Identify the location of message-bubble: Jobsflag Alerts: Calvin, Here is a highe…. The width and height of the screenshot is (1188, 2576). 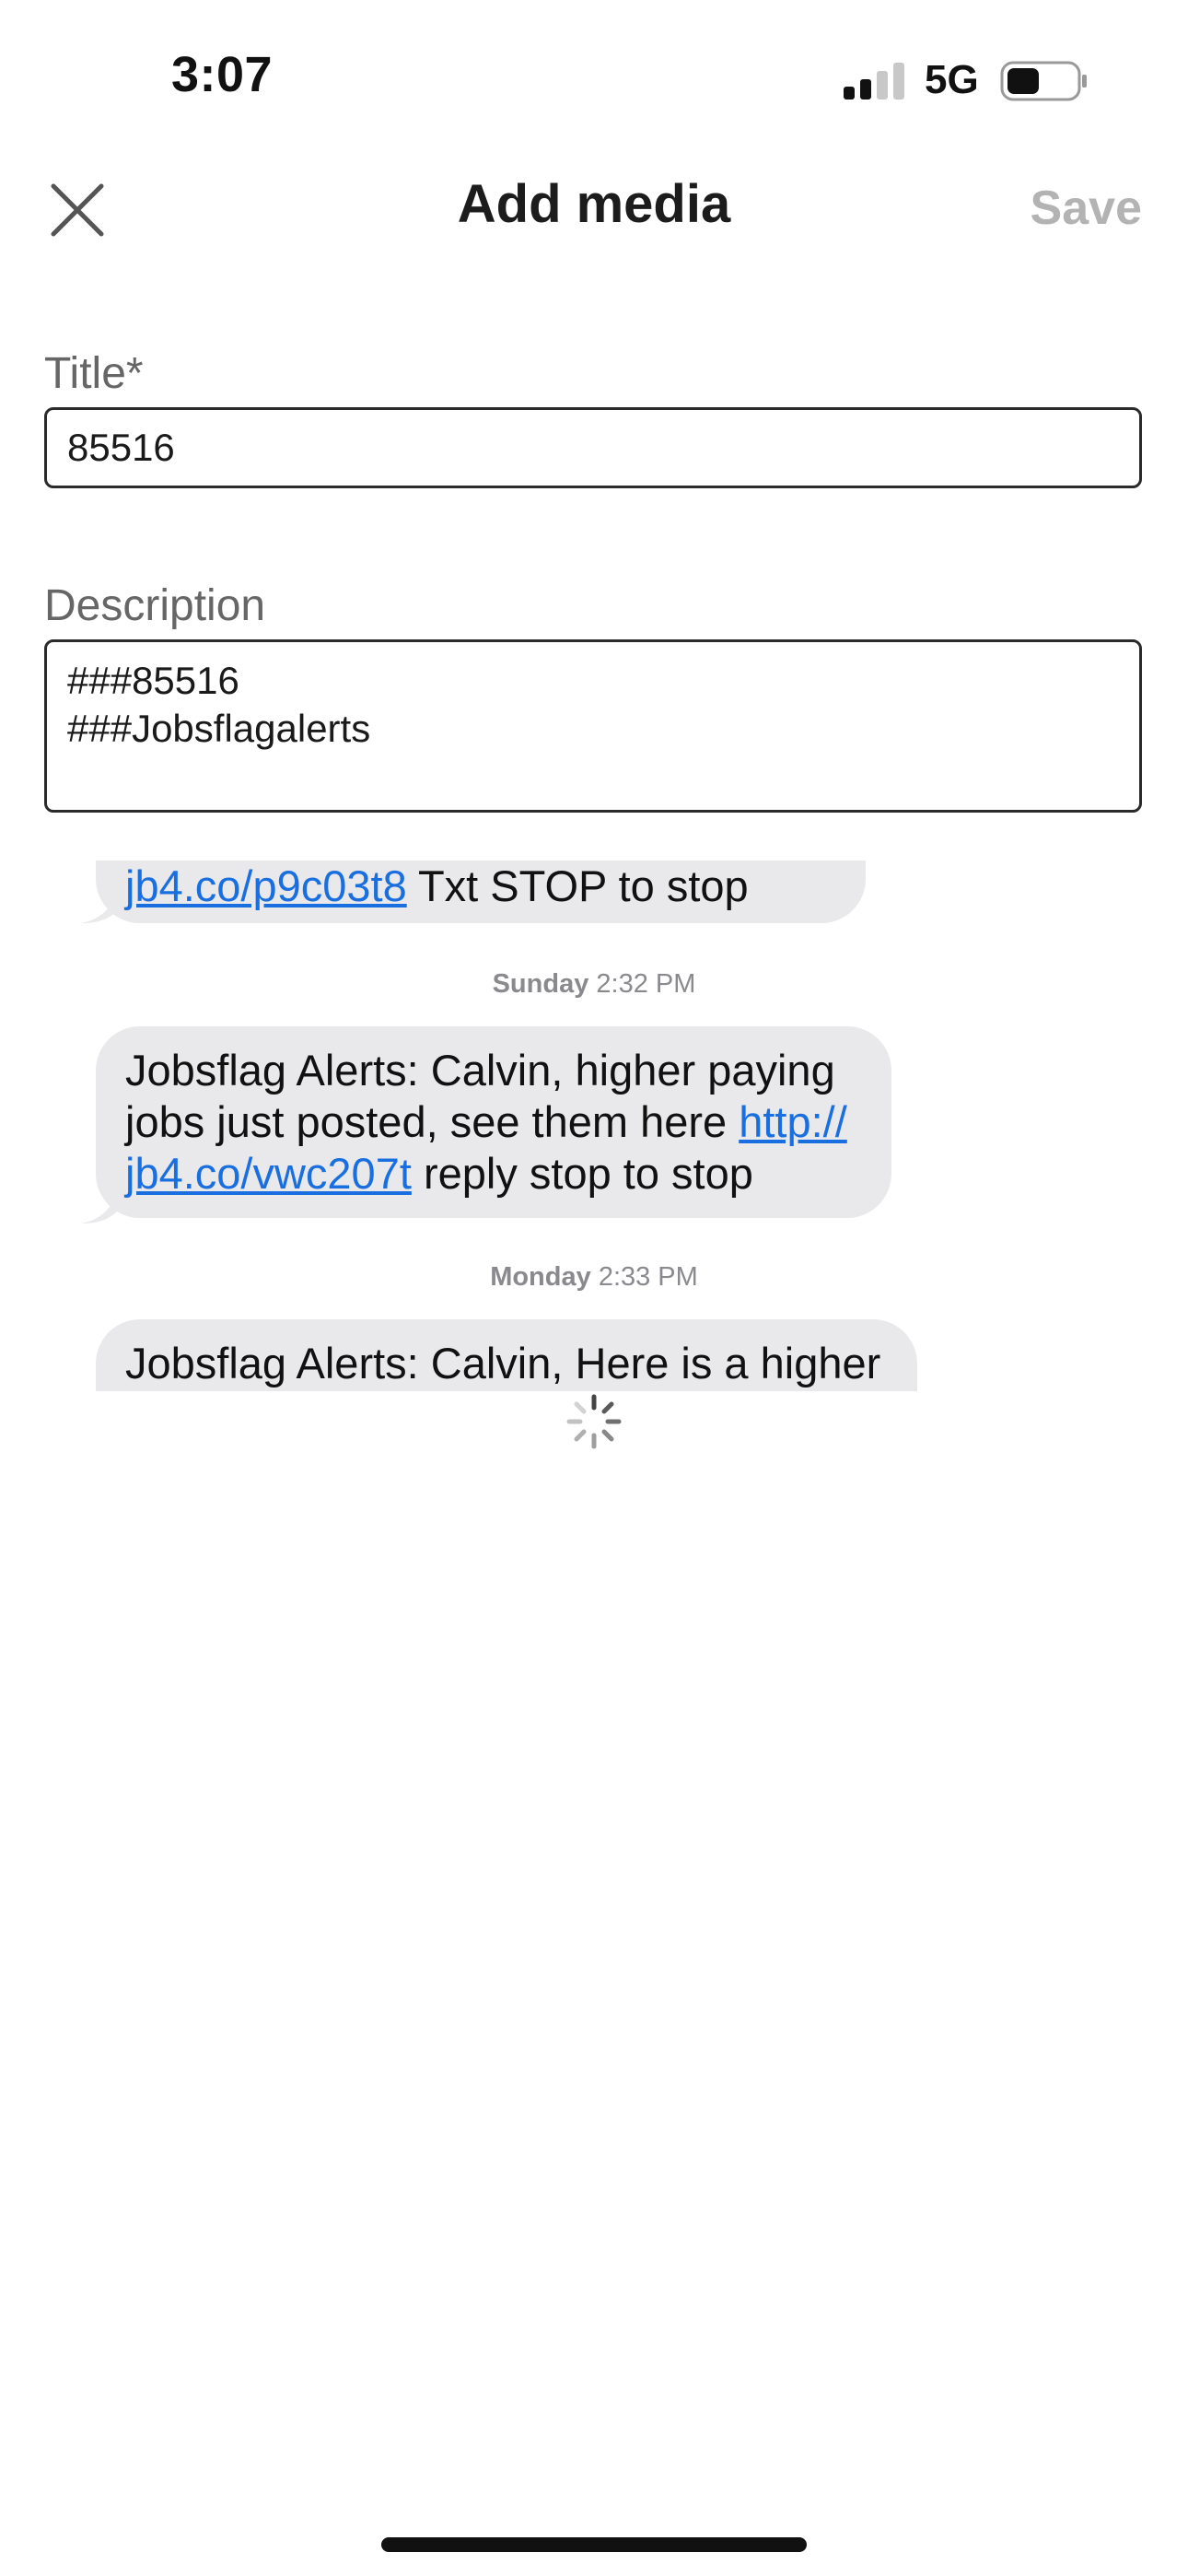
(507, 1355).